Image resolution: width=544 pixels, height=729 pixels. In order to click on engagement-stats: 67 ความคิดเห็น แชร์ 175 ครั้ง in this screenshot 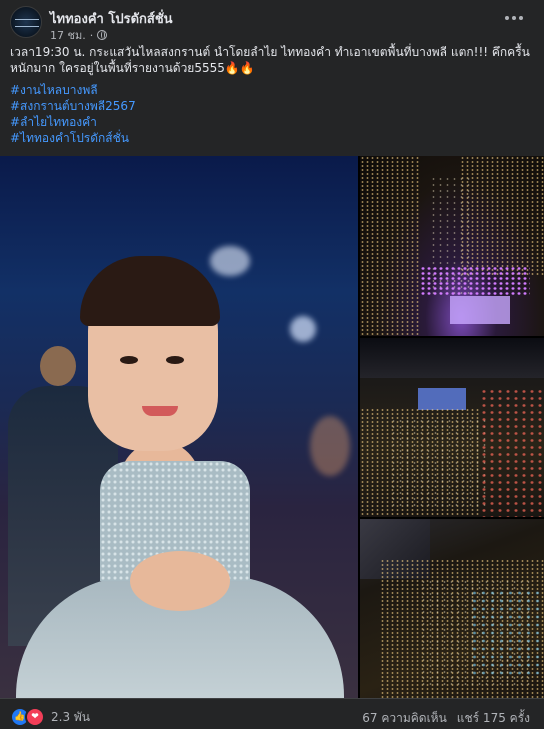, I will do `click(446, 718)`.